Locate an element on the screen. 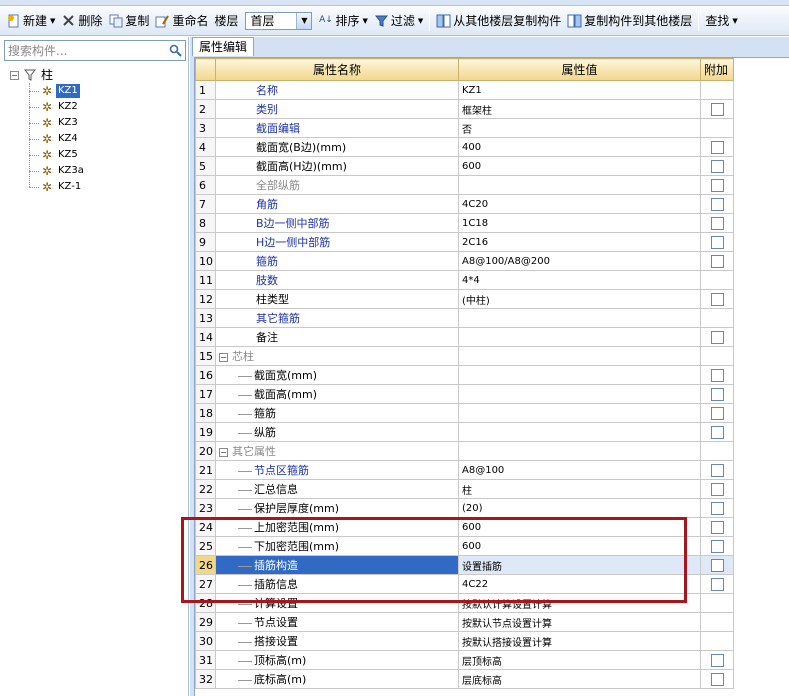 This screenshot has height=696, width=789. property-row: 24 上加密范围(mm) 600 is located at coordinates (464, 527).